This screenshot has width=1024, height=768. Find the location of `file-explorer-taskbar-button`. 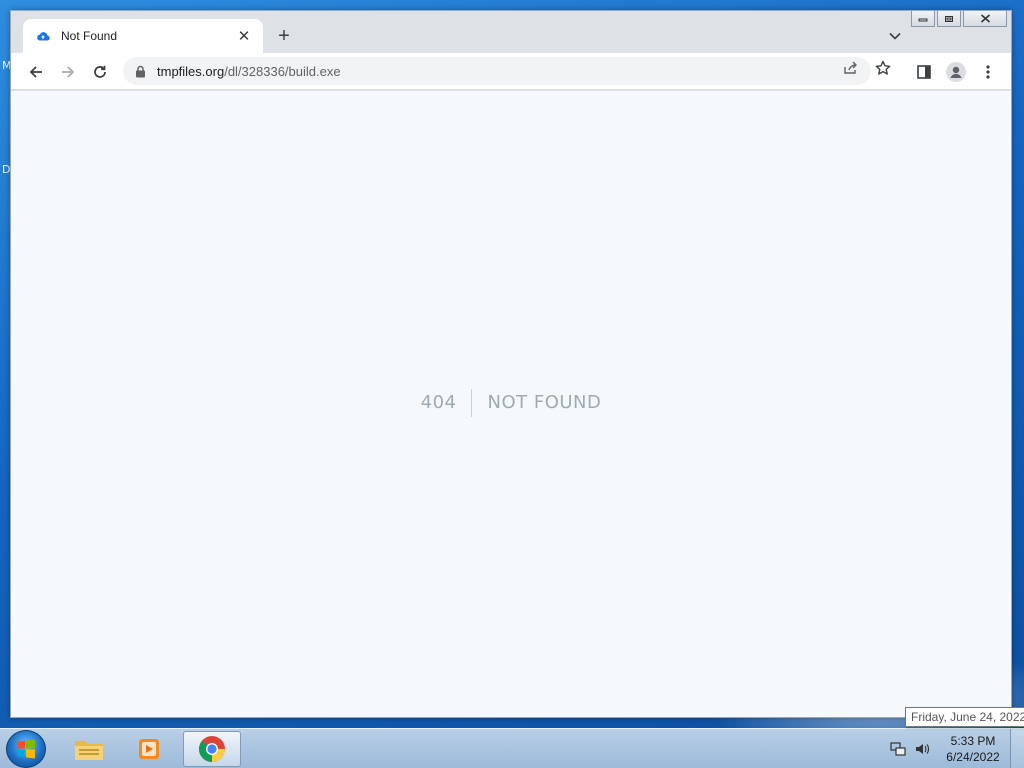

file-explorer-taskbar-button is located at coordinates (89, 749).